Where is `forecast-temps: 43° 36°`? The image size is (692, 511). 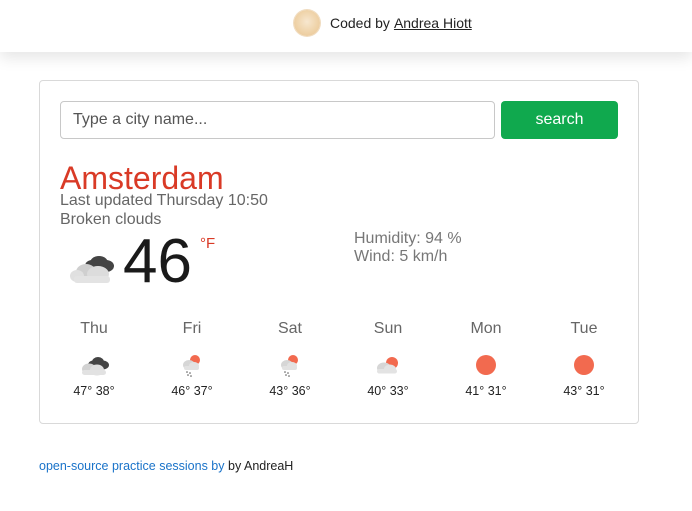 forecast-temps: 43° 36° is located at coordinates (290, 391).